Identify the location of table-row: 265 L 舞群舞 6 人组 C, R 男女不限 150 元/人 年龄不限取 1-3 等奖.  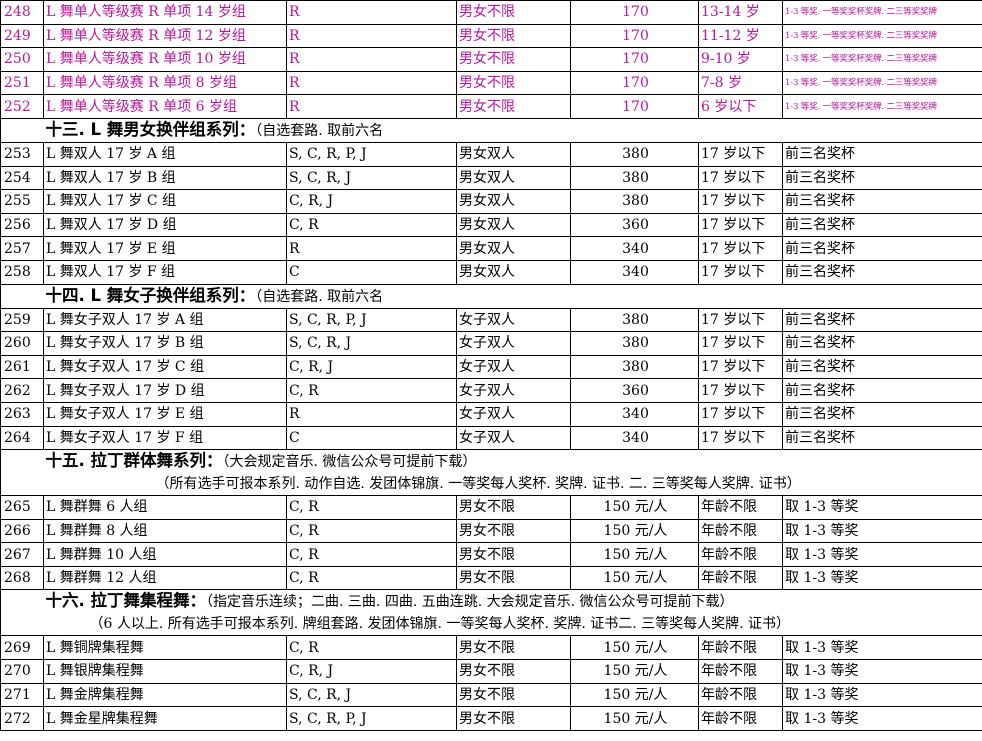
(491, 507).